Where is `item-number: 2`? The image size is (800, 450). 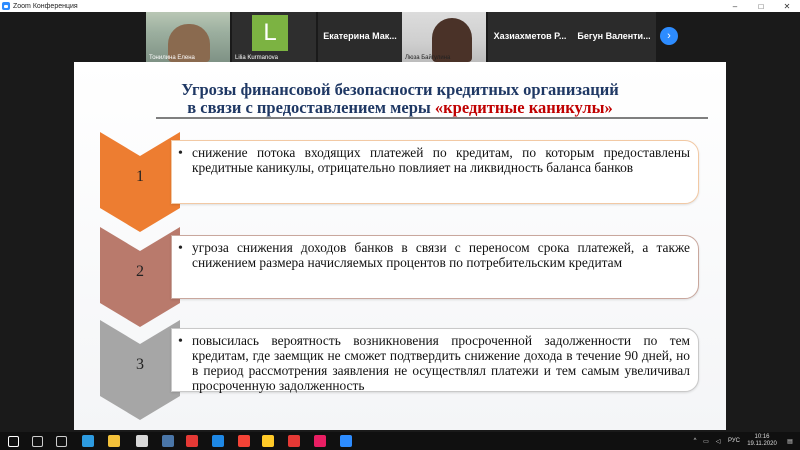
item-number: 2 is located at coordinates (140, 271).